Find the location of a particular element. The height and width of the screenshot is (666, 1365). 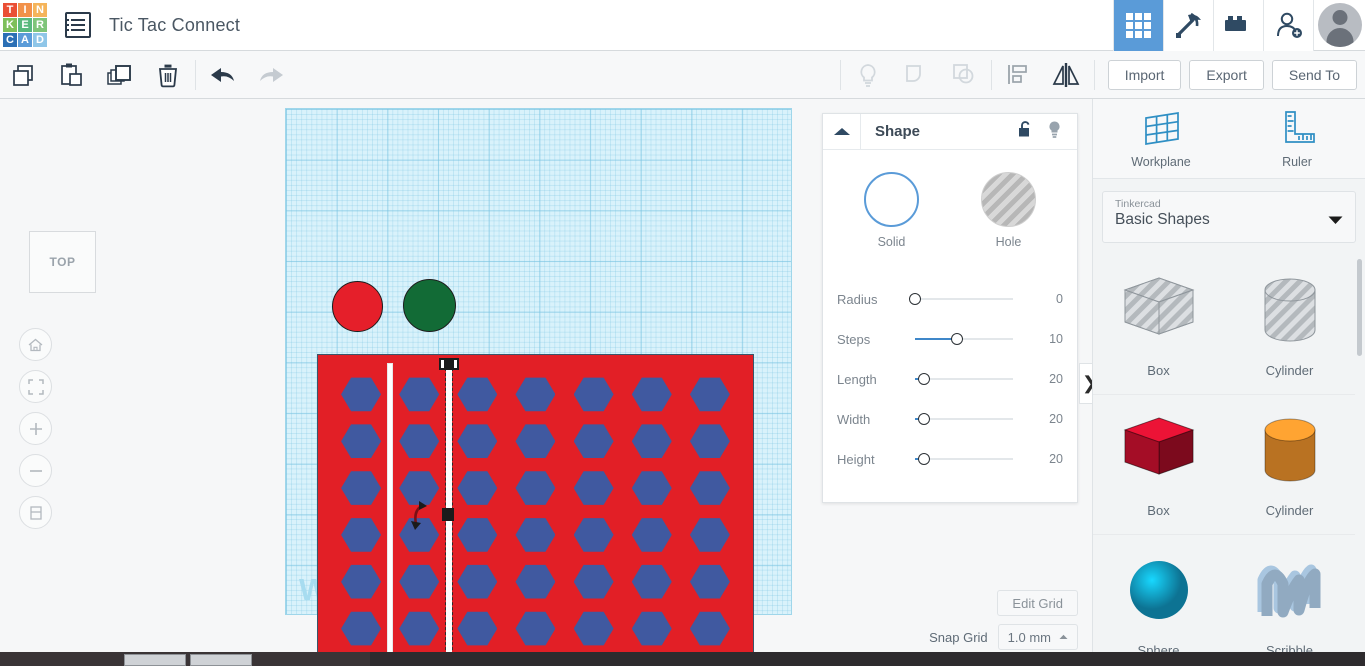

sphere-thumbnail-icon is located at coordinates (1159, 594).